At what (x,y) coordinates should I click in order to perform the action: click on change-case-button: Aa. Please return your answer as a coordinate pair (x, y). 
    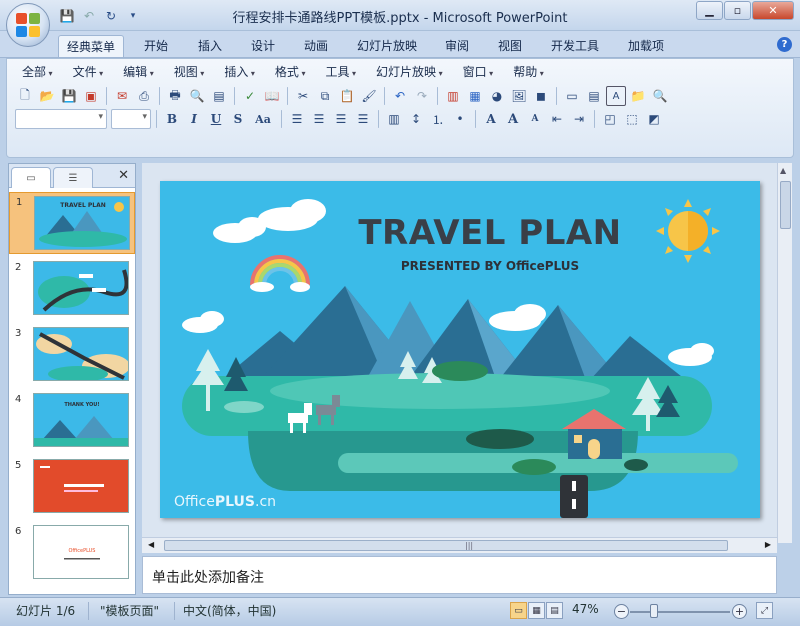
    Looking at the image, I should click on (263, 119).